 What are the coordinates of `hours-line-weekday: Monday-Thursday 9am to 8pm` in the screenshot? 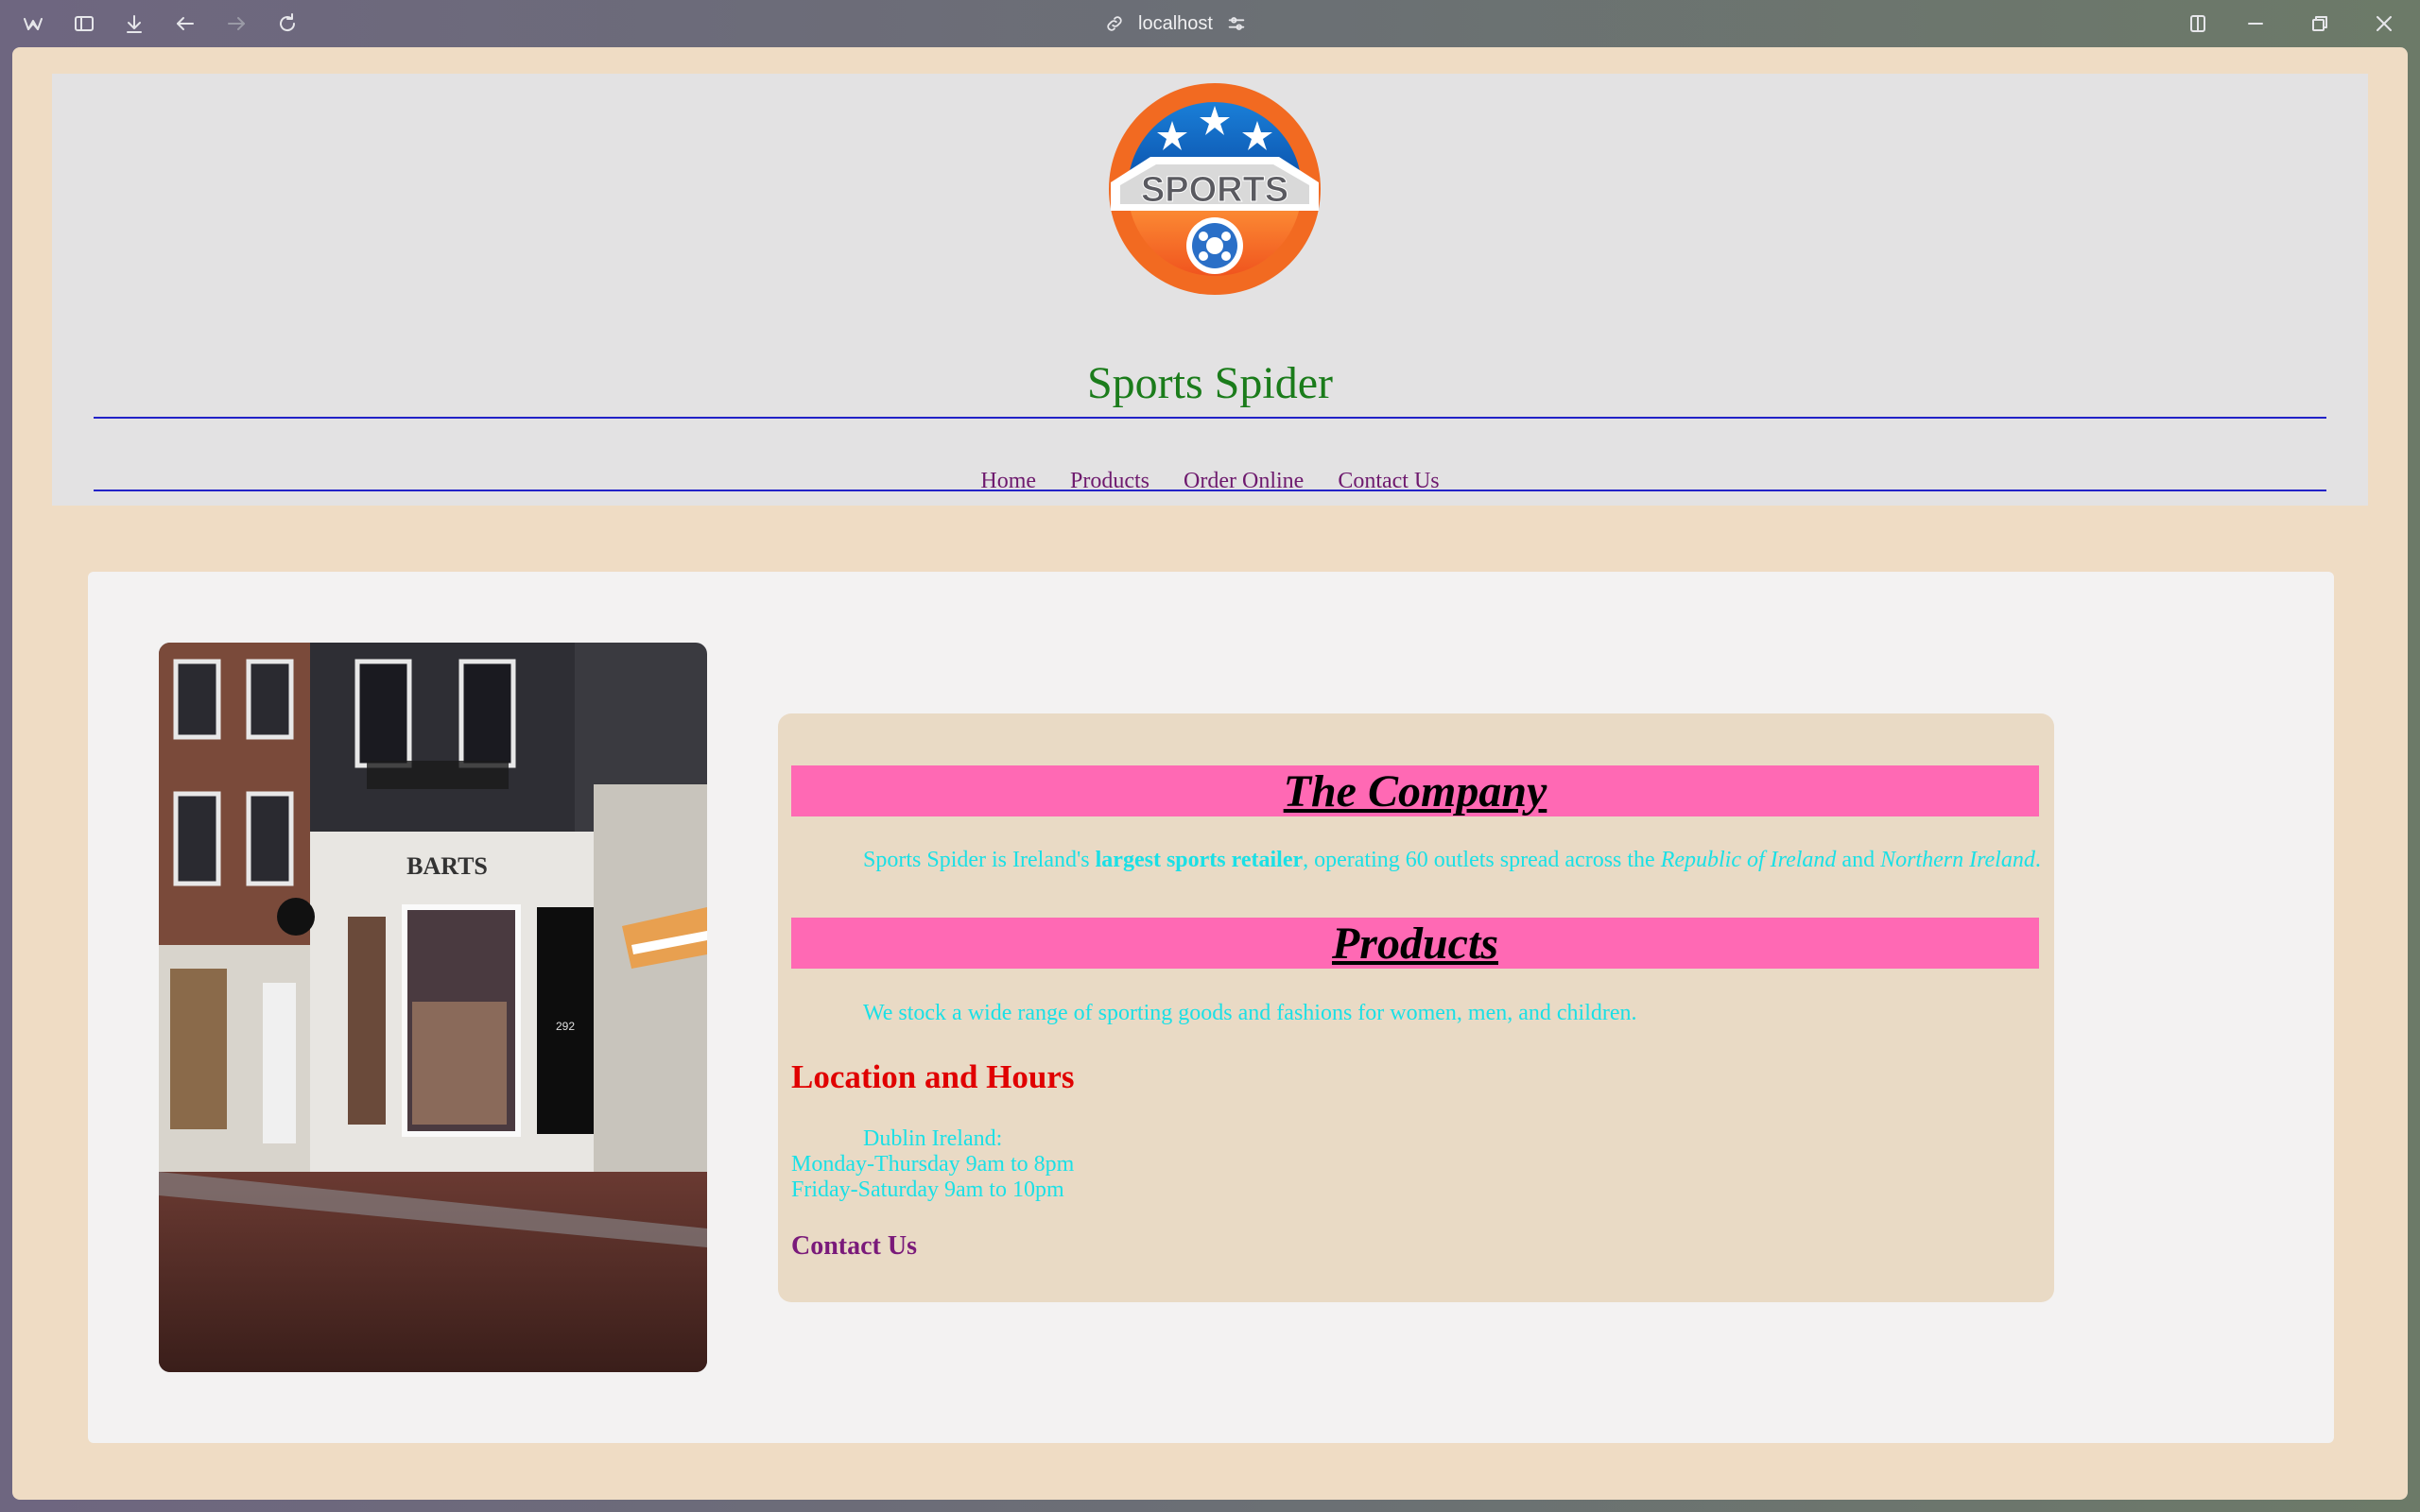 It's located at (933, 1164).